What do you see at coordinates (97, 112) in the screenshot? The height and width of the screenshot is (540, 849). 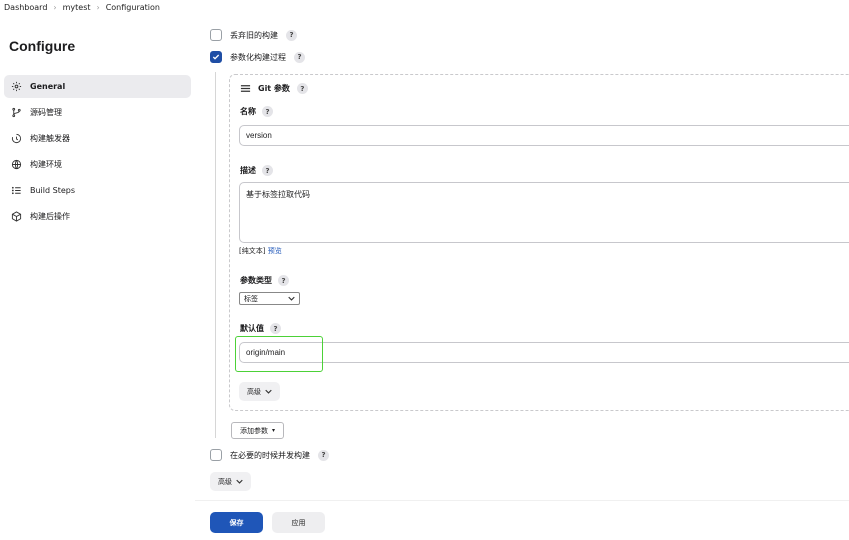 I see `sidebar-item-source: 源码管理` at bounding box center [97, 112].